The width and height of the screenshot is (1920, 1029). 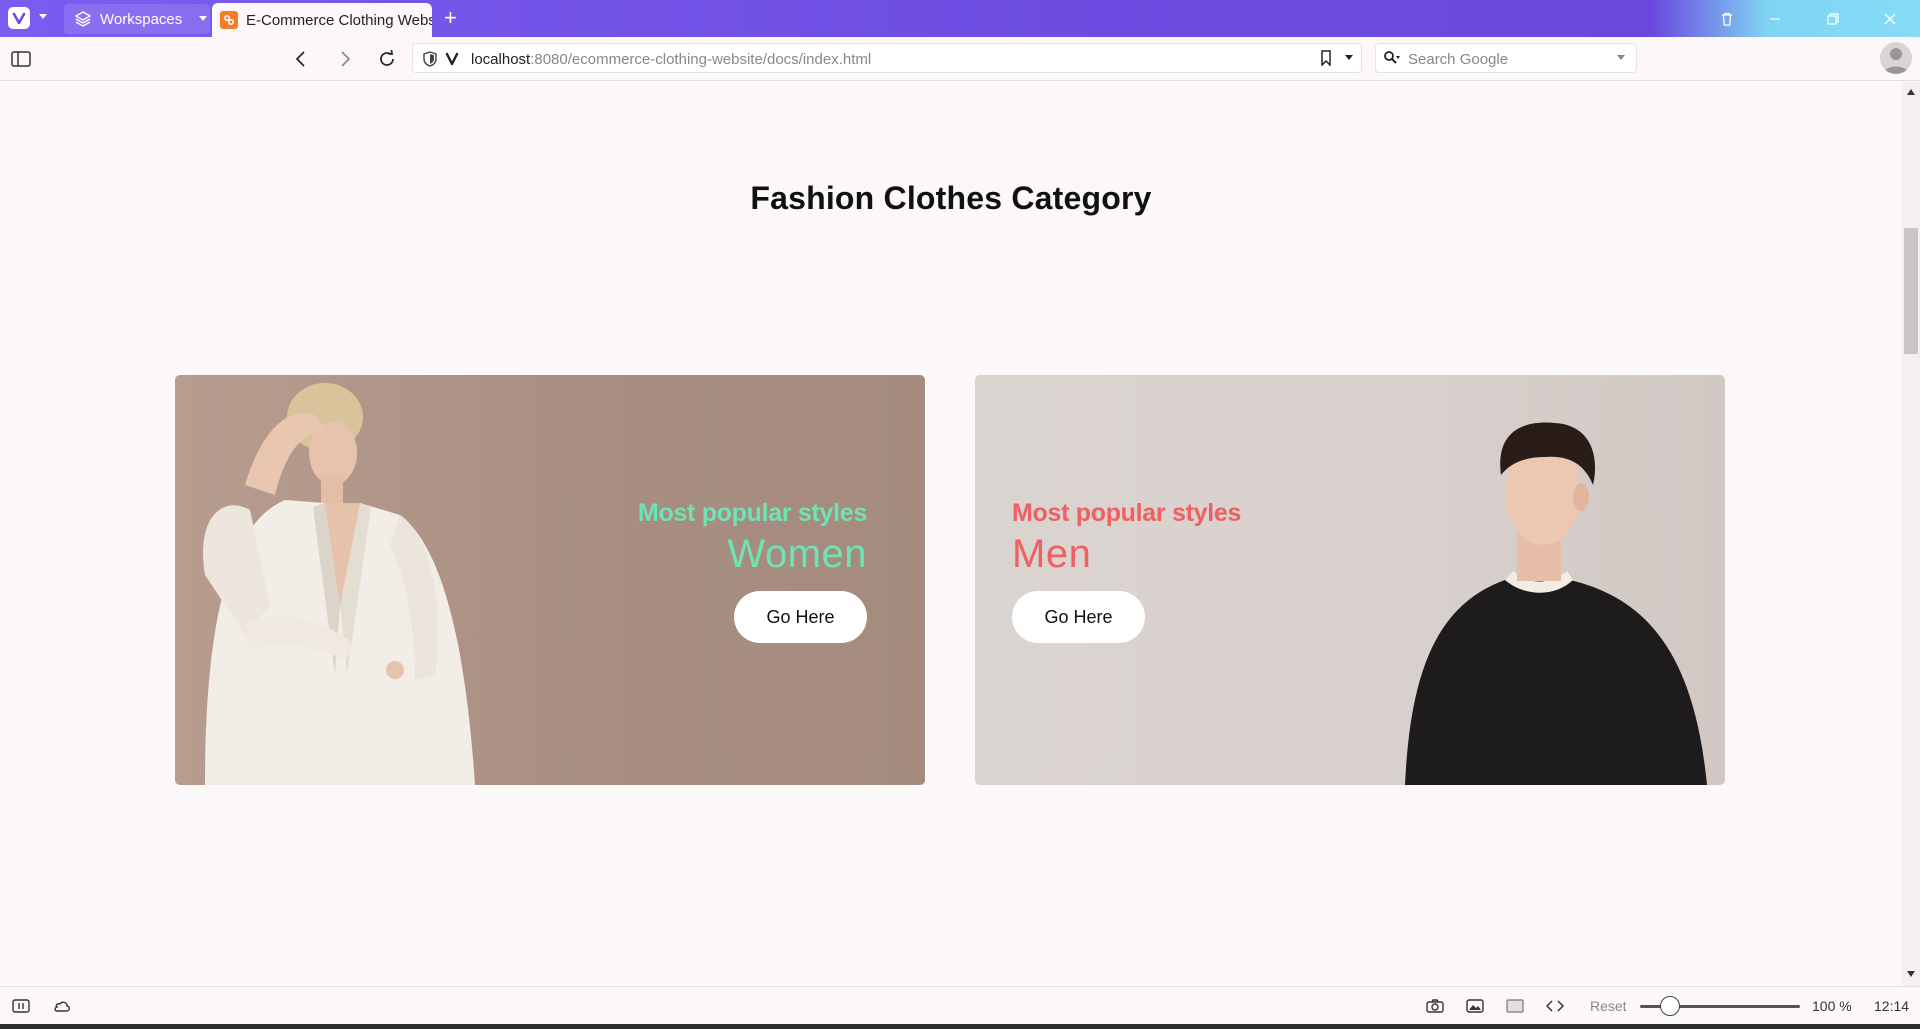 What do you see at coordinates (1078, 617) in the screenshot?
I see `men-go-here-button: Go Here` at bounding box center [1078, 617].